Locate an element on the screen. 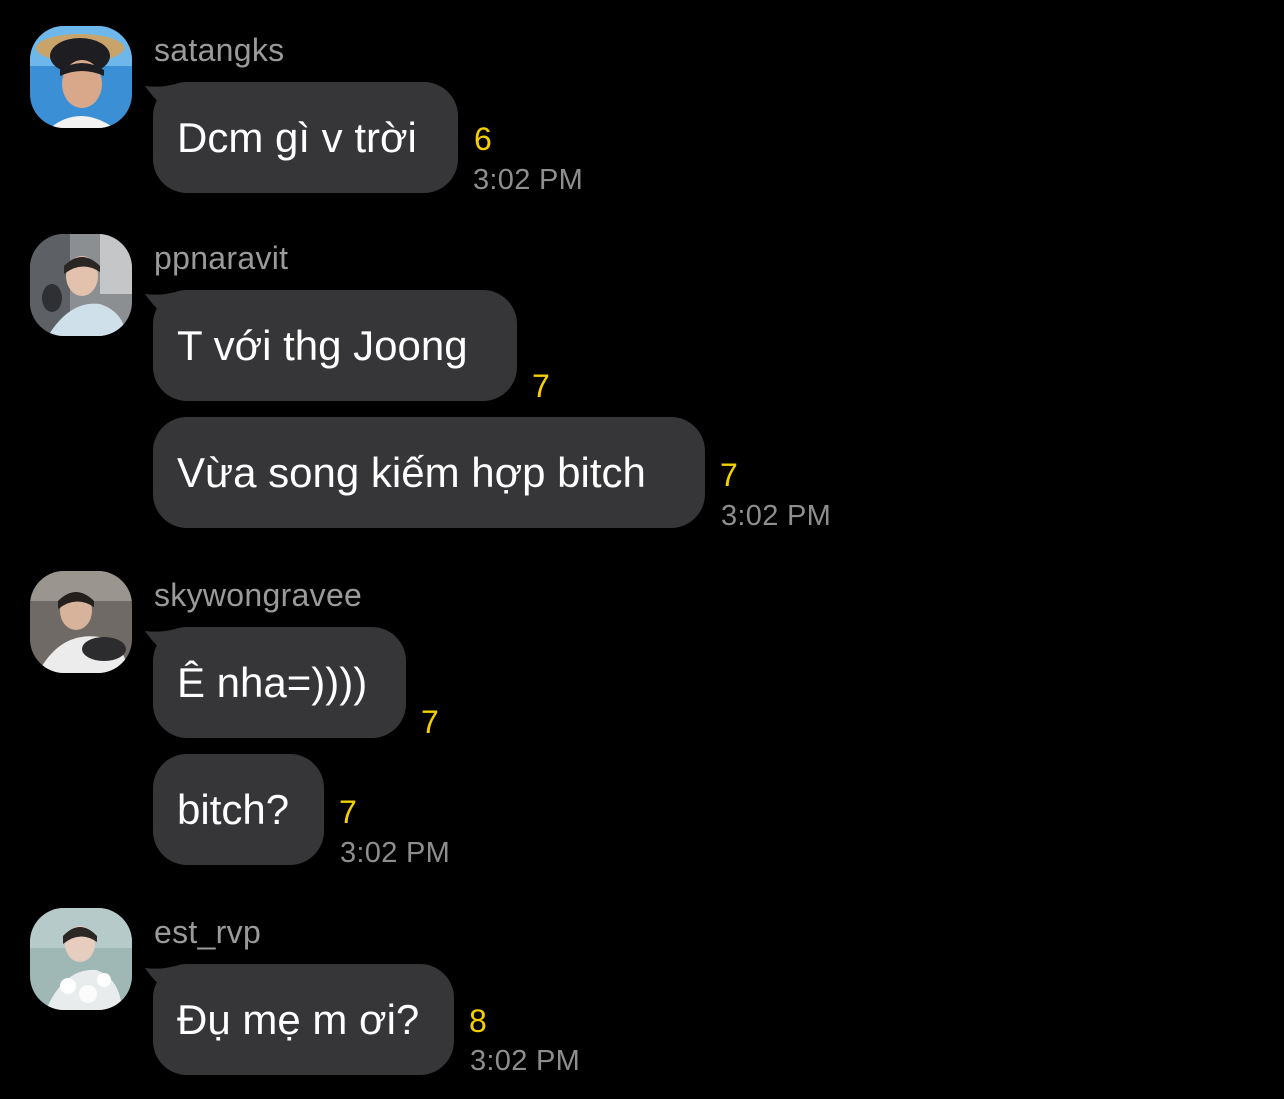  avatar-satangks is located at coordinates (81, 77).